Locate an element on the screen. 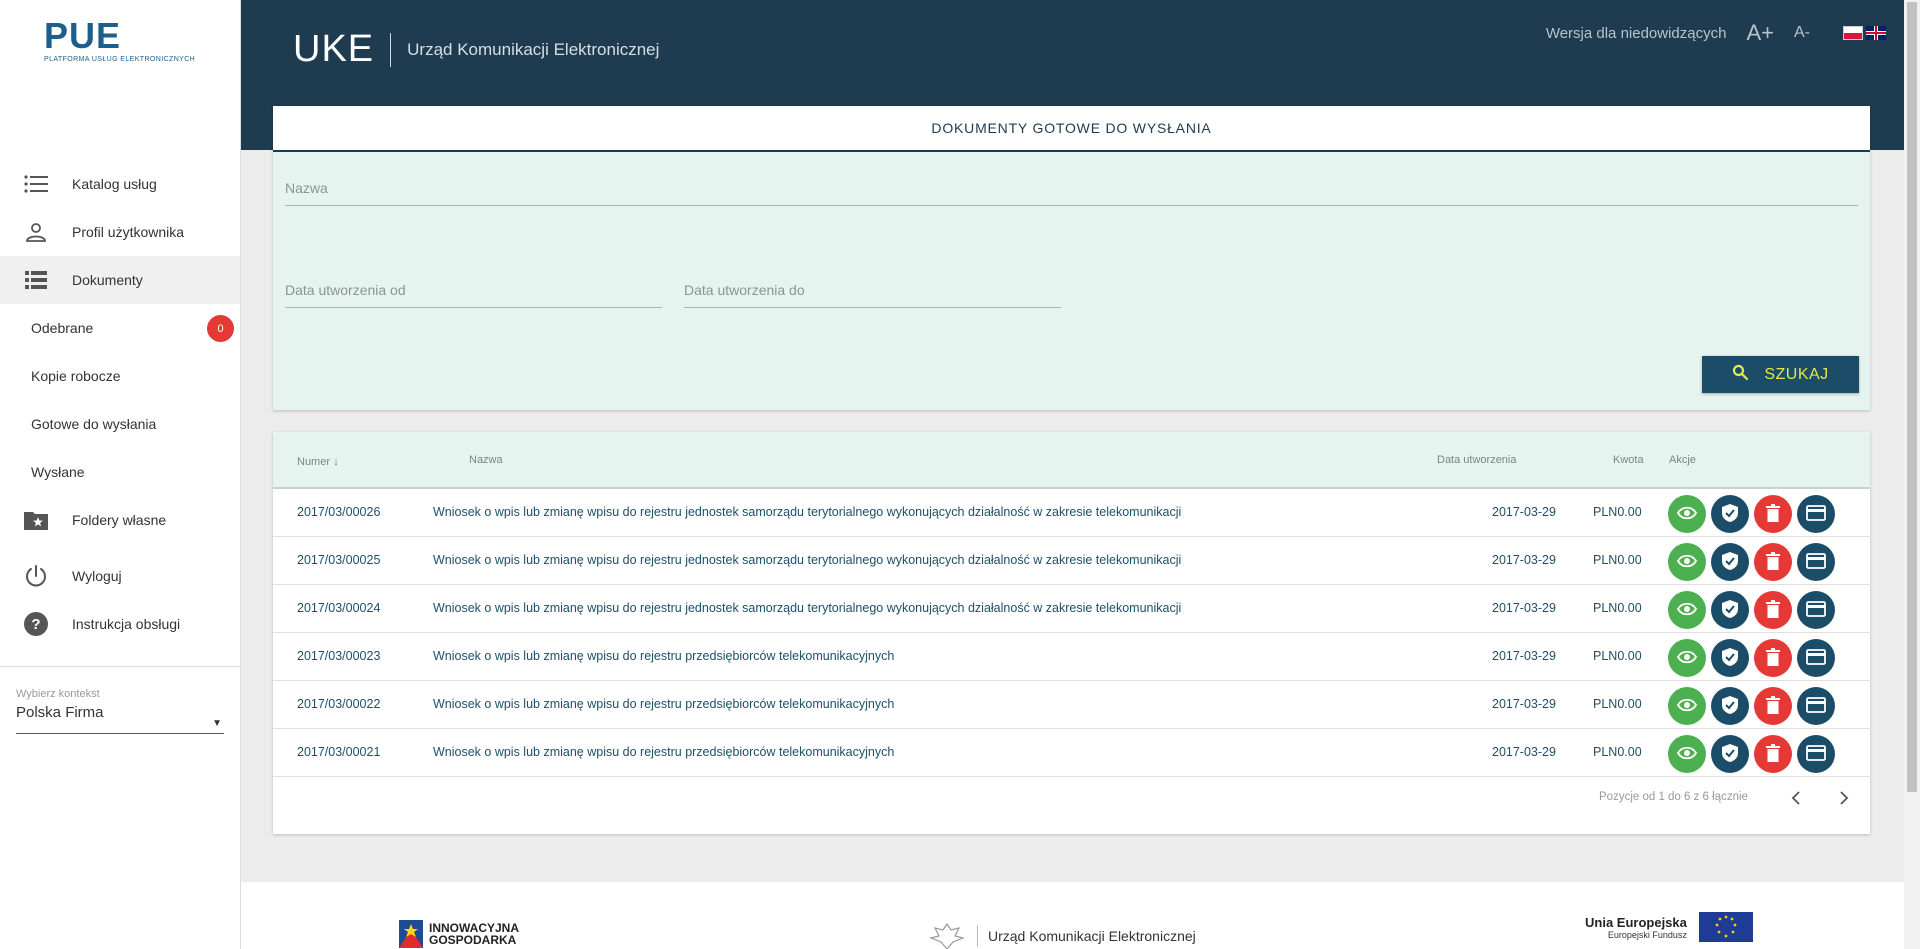 Image resolution: width=1920 pixels, height=949 pixels. cell-number: 2017/03/00026 is located at coordinates (339, 512).